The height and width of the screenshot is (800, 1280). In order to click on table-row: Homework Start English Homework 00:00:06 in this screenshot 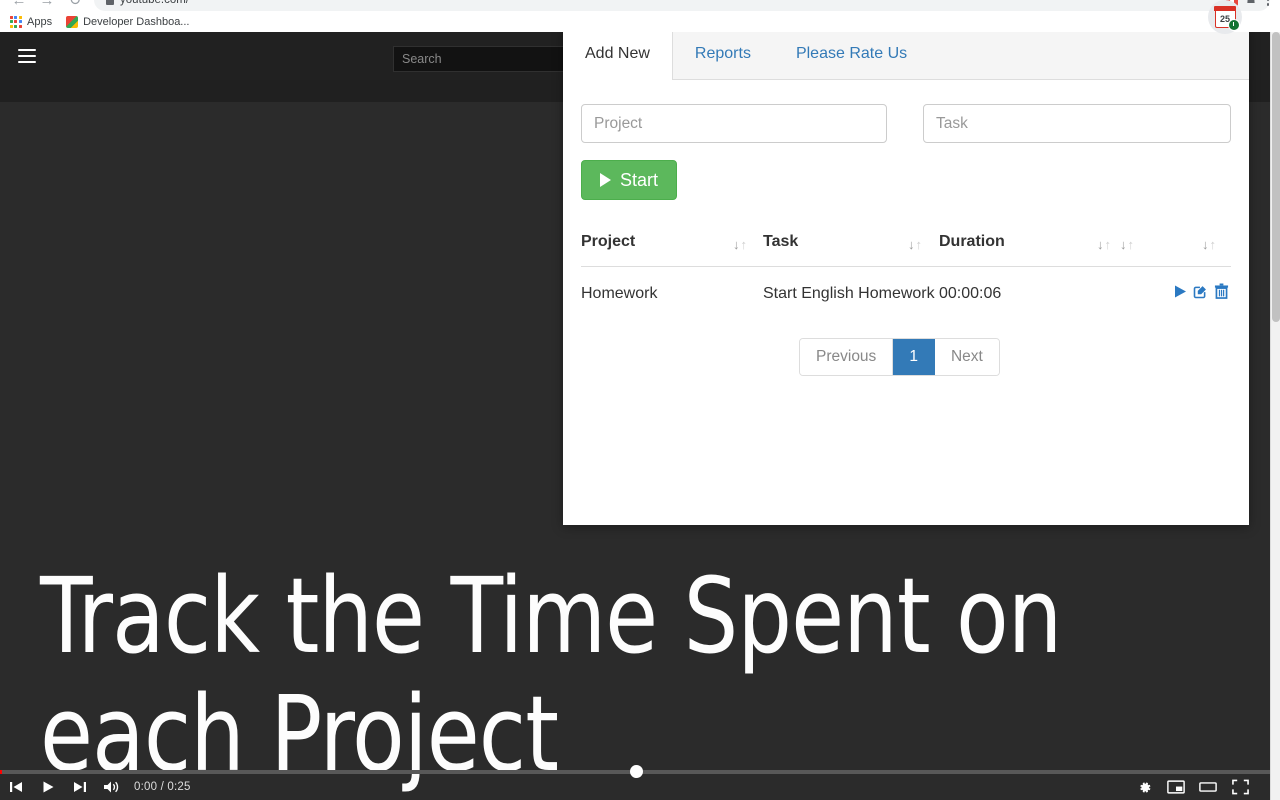, I will do `click(906, 294)`.